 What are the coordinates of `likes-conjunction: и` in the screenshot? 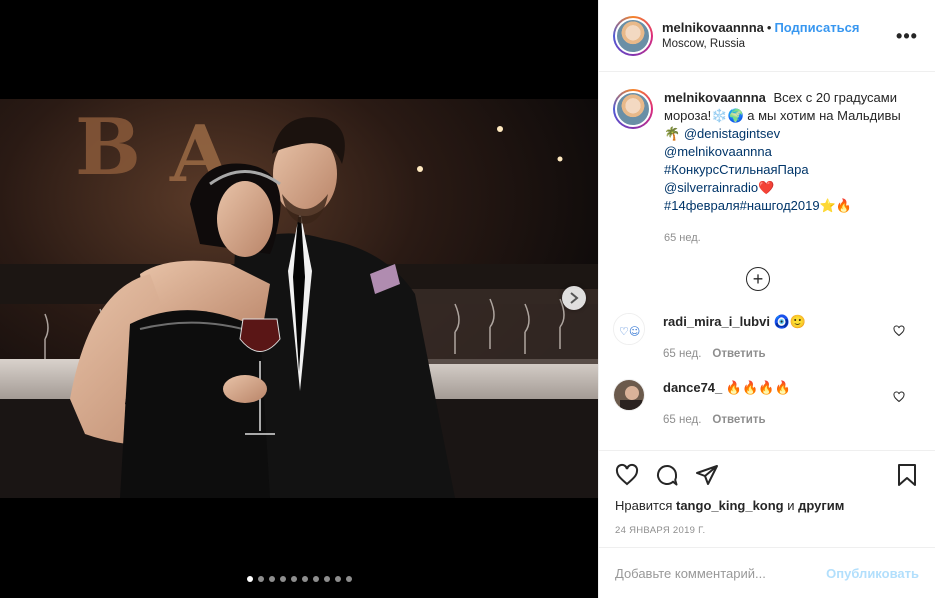 It's located at (791, 505).